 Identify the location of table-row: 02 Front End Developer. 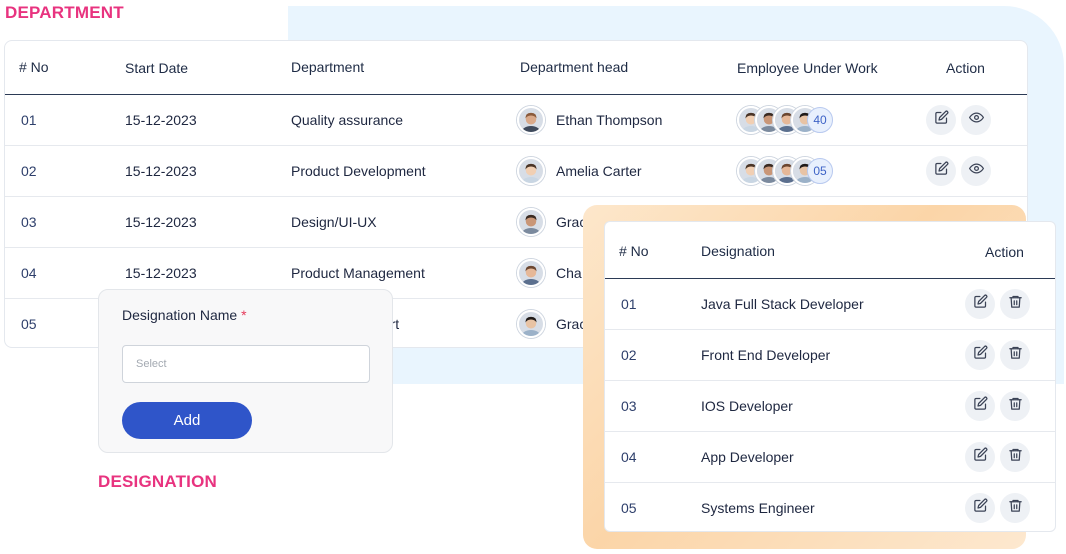
(830, 355).